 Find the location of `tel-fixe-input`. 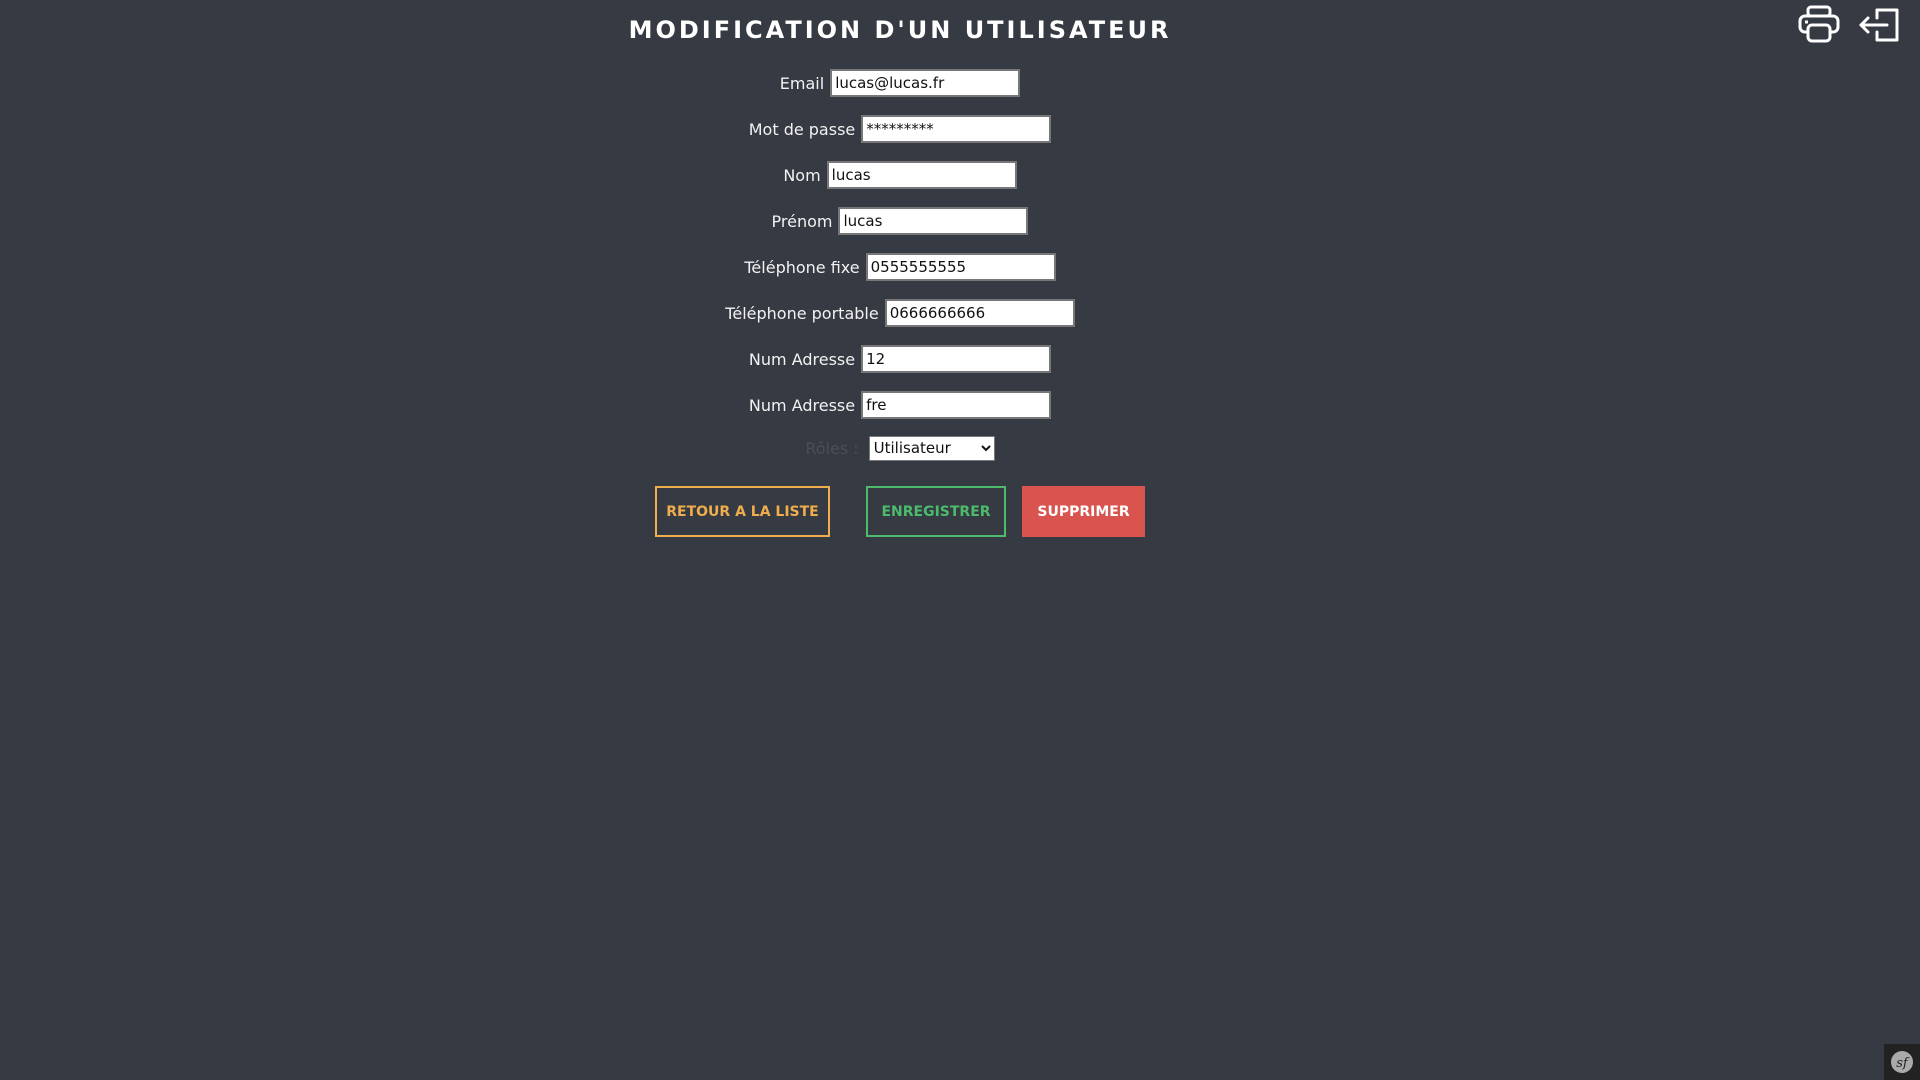

tel-fixe-input is located at coordinates (960, 267).